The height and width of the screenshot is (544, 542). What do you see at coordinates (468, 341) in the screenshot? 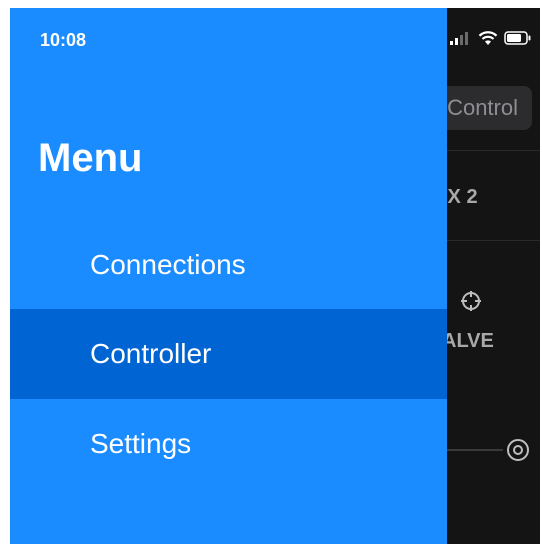
I see `valve-label: ALVE` at bounding box center [468, 341].